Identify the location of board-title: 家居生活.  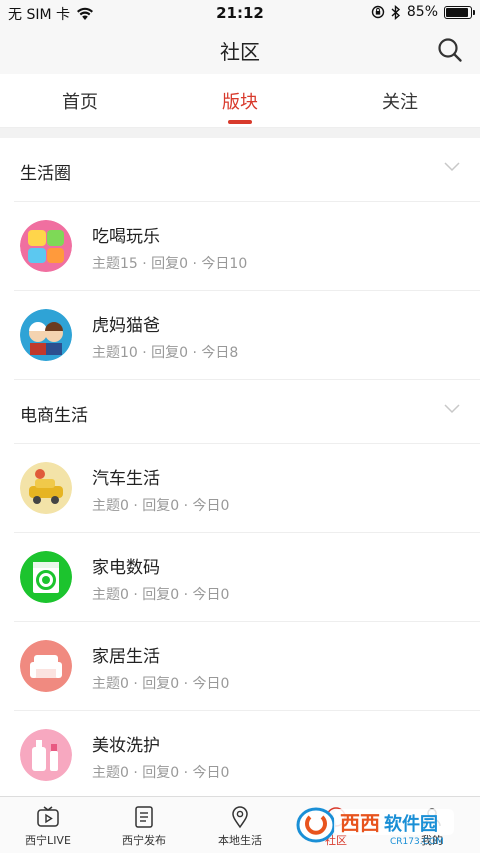
(126, 657).